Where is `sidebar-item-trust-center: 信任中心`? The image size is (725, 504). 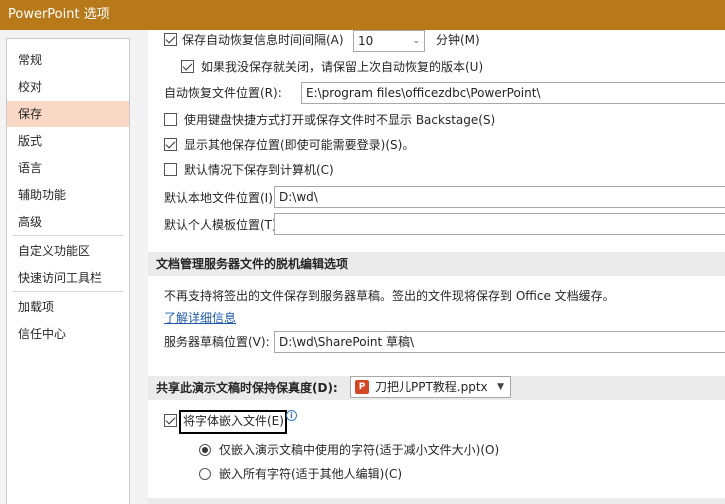 sidebar-item-trust-center: 信任中心 is located at coordinates (68, 334).